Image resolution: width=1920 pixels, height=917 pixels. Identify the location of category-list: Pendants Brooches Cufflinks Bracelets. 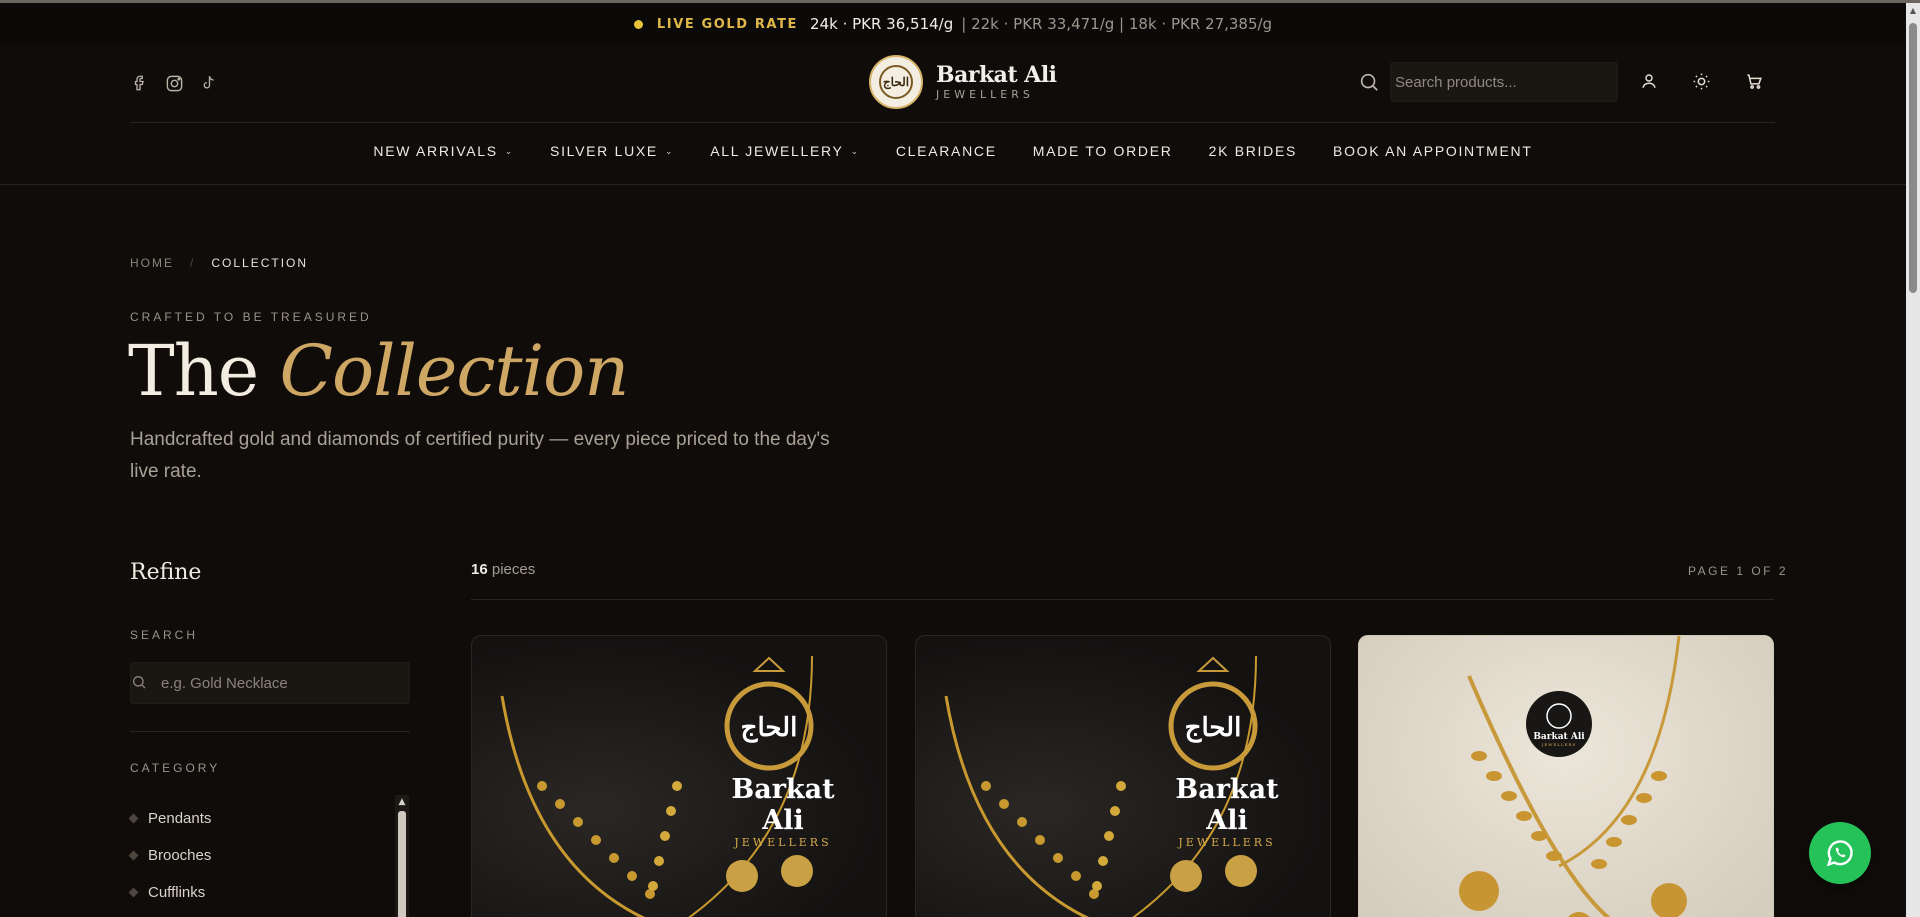
(261, 858).